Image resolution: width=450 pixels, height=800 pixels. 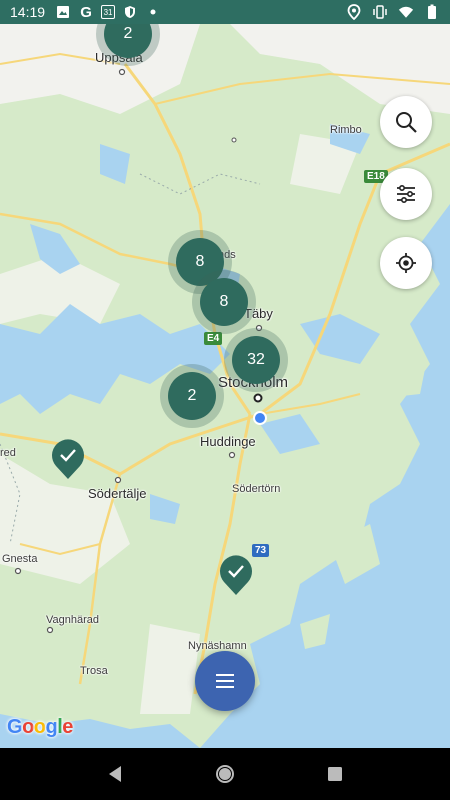 What do you see at coordinates (73, 620) in the screenshot?
I see `label-vagnharad: Vagnhärad` at bounding box center [73, 620].